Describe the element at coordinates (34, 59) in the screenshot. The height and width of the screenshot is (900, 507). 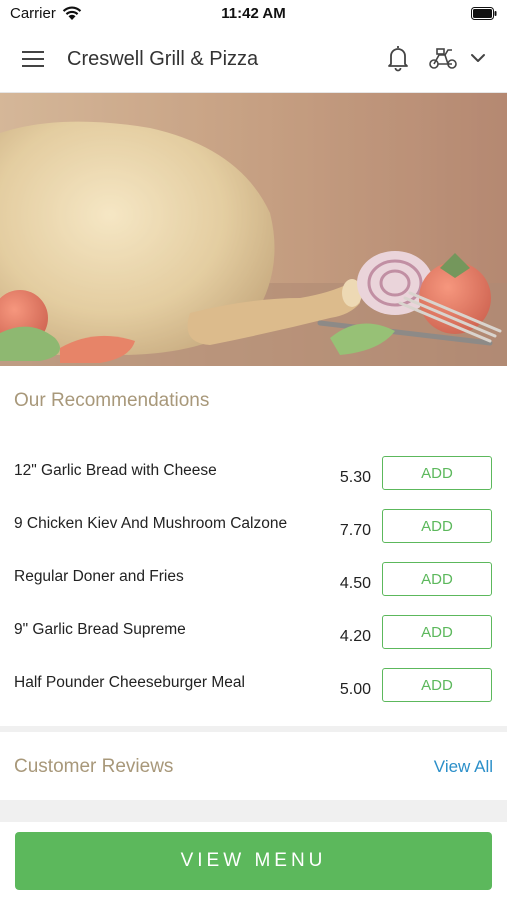
I see `menu-icon` at that location.